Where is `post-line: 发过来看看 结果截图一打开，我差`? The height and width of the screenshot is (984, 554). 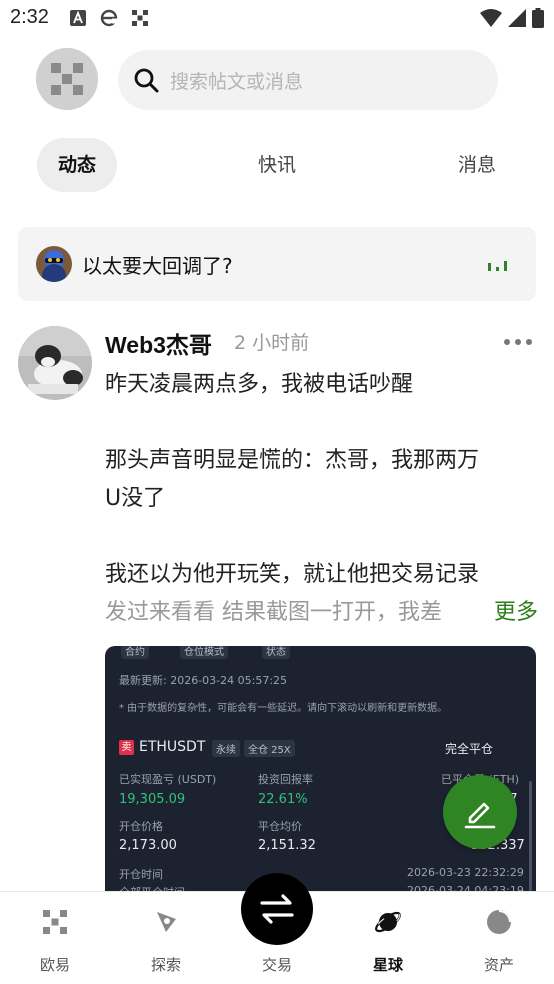 post-line: 发过来看看 结果截图一打开，我差 is located at coordinates (273, 612).